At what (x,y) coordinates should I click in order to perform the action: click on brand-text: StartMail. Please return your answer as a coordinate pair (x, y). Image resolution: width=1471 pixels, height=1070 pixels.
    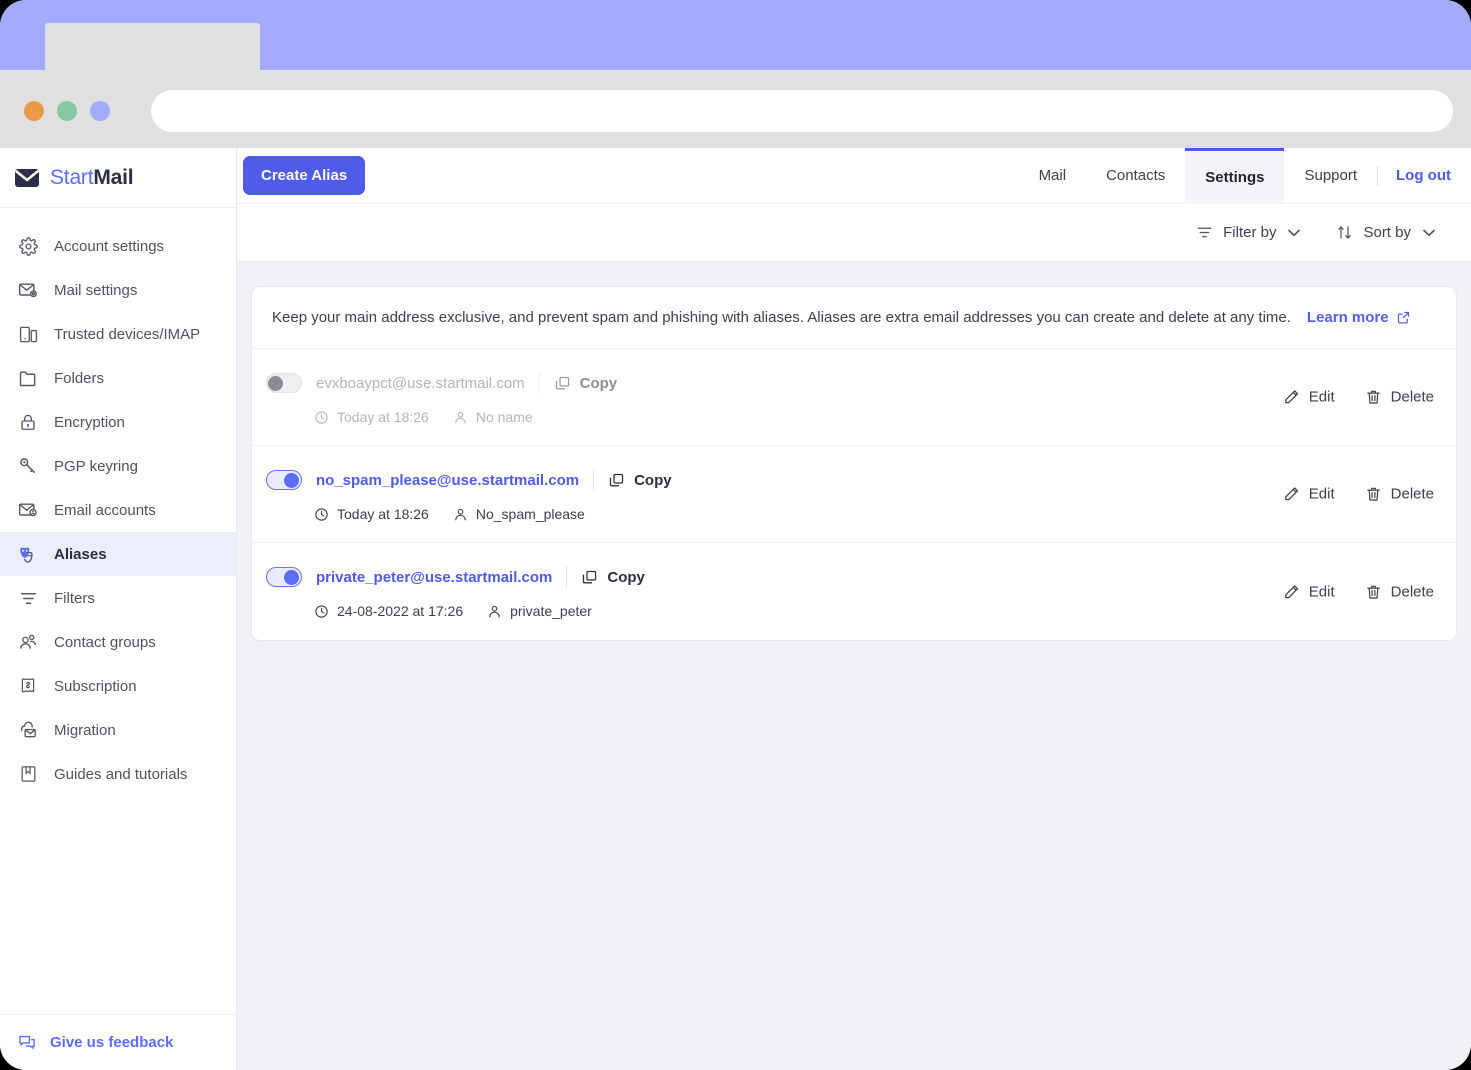
    Looking at the image, I should click on (92, 178).